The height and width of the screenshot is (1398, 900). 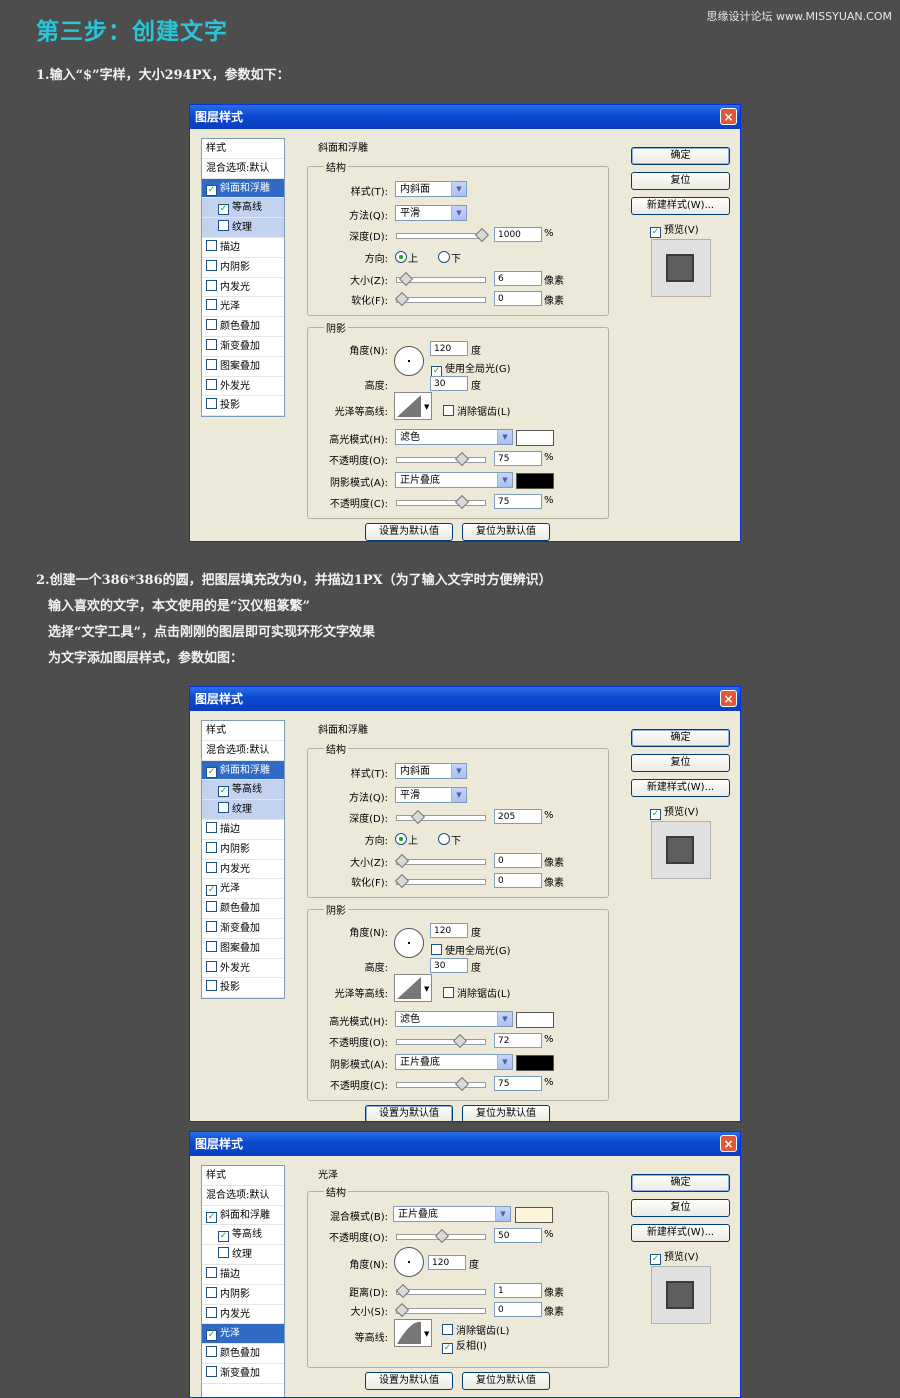 What do you see at coordinates (243, 1216) in the screenshot?
I see `style-list-item: ✓ 斜面和浮雕` at bounding box center [243, 1216].